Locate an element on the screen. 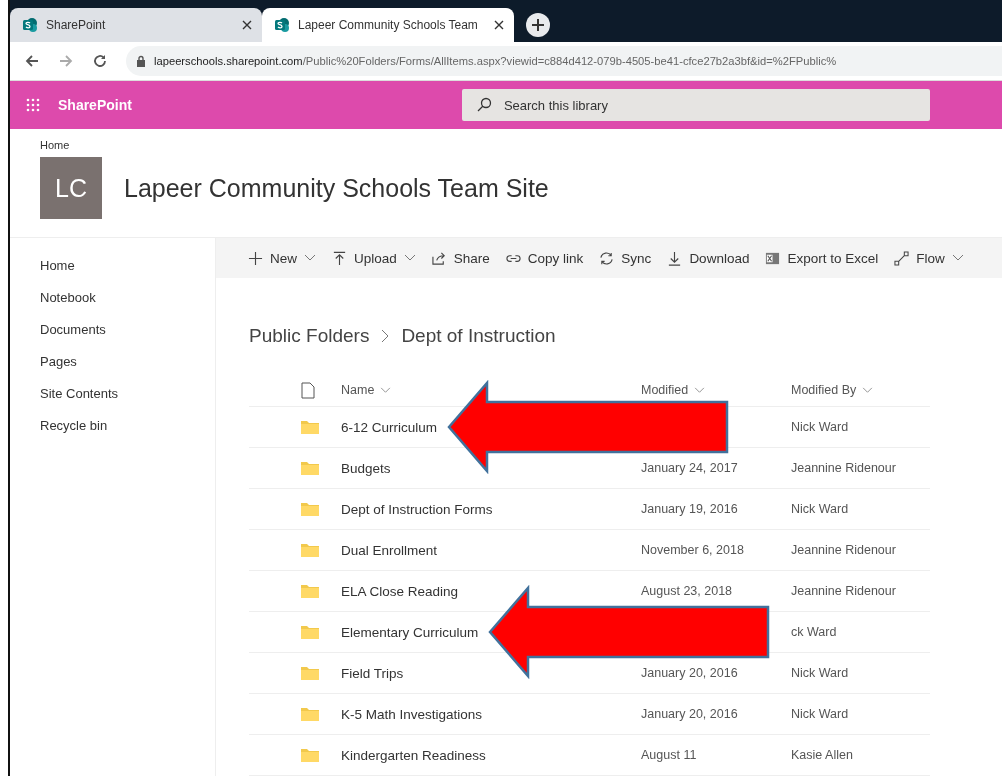 Image resolution: width=1002 pixels, height=776 pixels. nav-link: Home is located at coordinates (127, 265).